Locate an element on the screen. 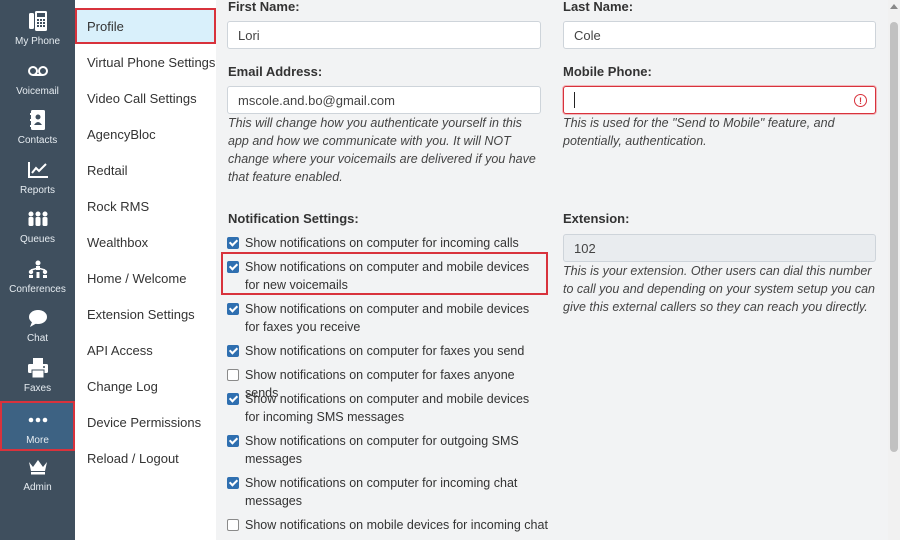 The width and height of the screenshot is (900, 540). last-name-label: Last Name: is located at coordinates (598, 7).